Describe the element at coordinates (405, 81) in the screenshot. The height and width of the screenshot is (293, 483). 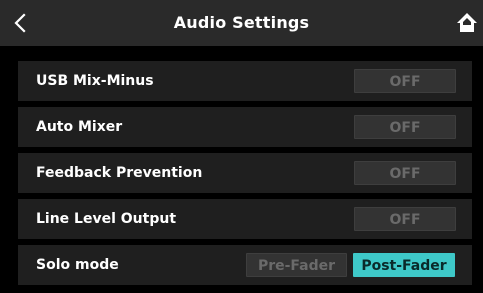
I see `usb-mix-minus-toggle: OFF` at that location.